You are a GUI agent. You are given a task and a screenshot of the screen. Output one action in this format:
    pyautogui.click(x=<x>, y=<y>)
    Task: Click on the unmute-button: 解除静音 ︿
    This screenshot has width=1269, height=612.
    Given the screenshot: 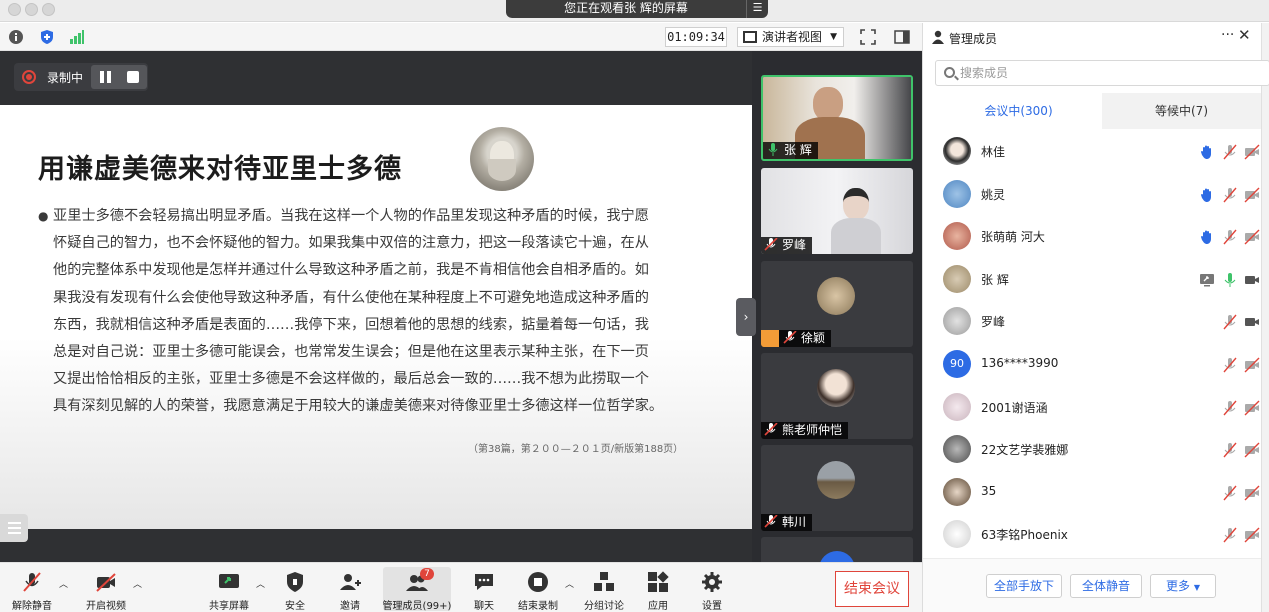 What is the action you would take?
    pyautogui.click(x=35, y=589)
    